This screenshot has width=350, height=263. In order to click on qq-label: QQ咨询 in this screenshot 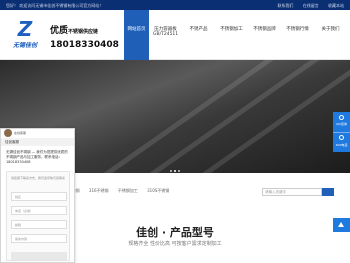, I will do `click(341, 124)`.